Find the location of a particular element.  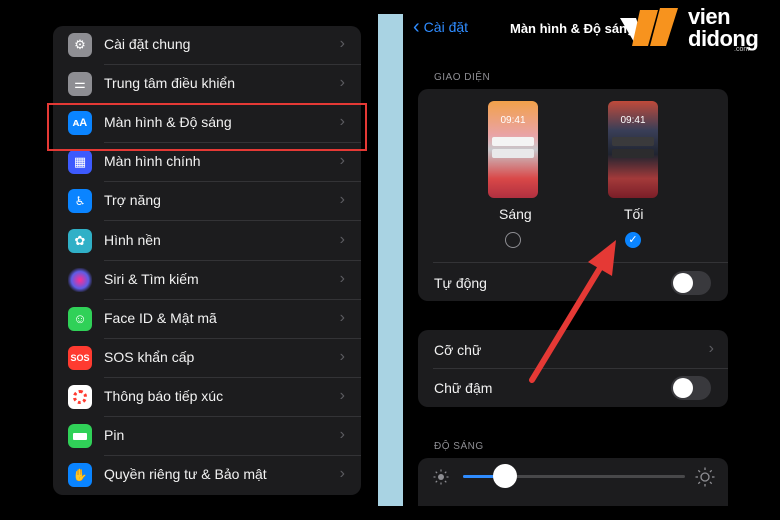

back-button: ‹ Cài đặt is located at coordinates (441, 27).